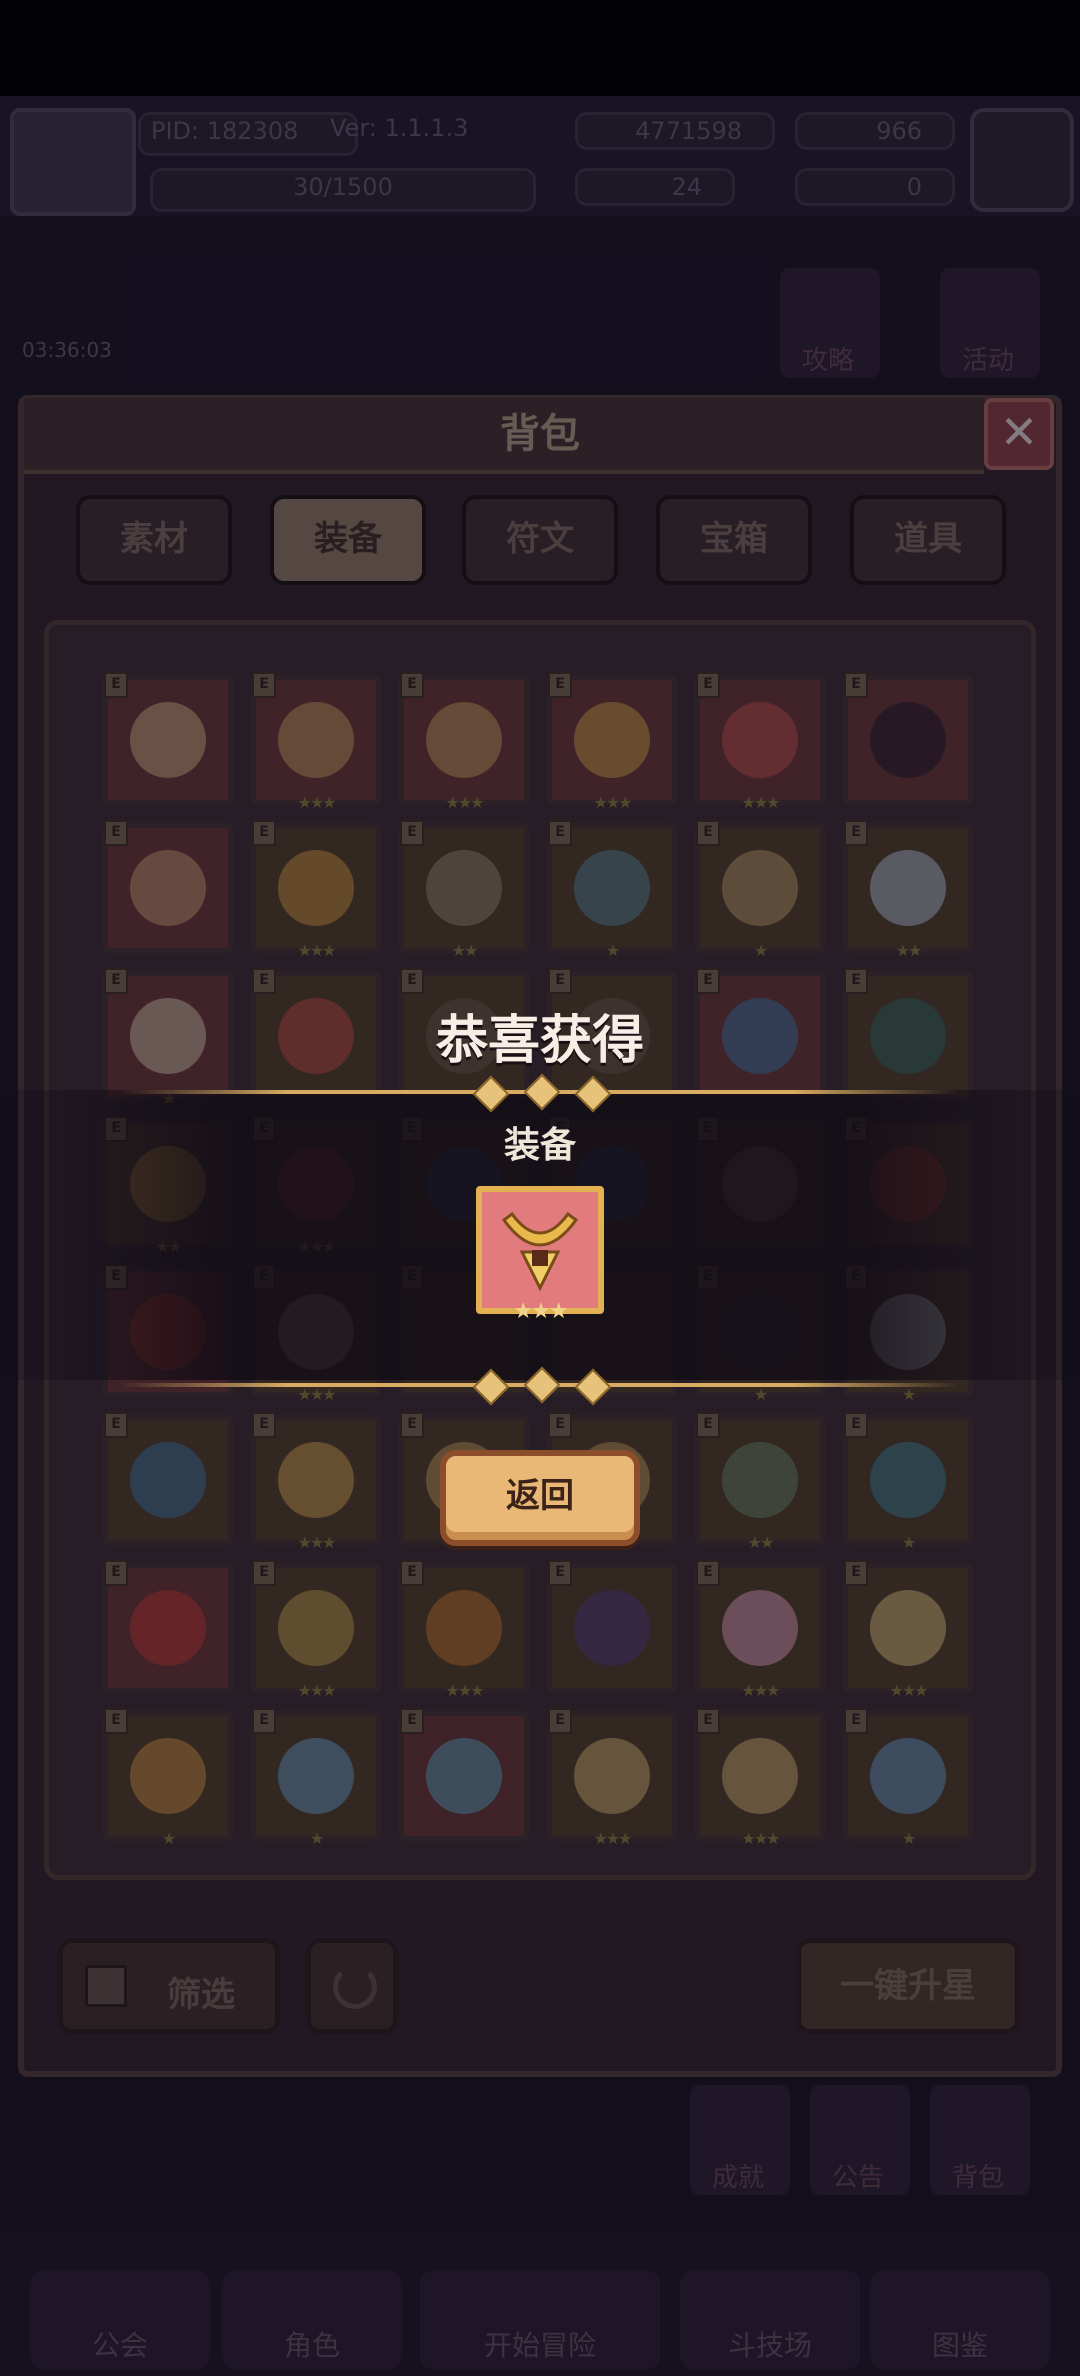 The height and width of the screenshot is (2376, 1080). What do you see at coordinates (540, 1498) in the screenshot?
I see `back-button: 返回` at bounding box center [540, 1498].